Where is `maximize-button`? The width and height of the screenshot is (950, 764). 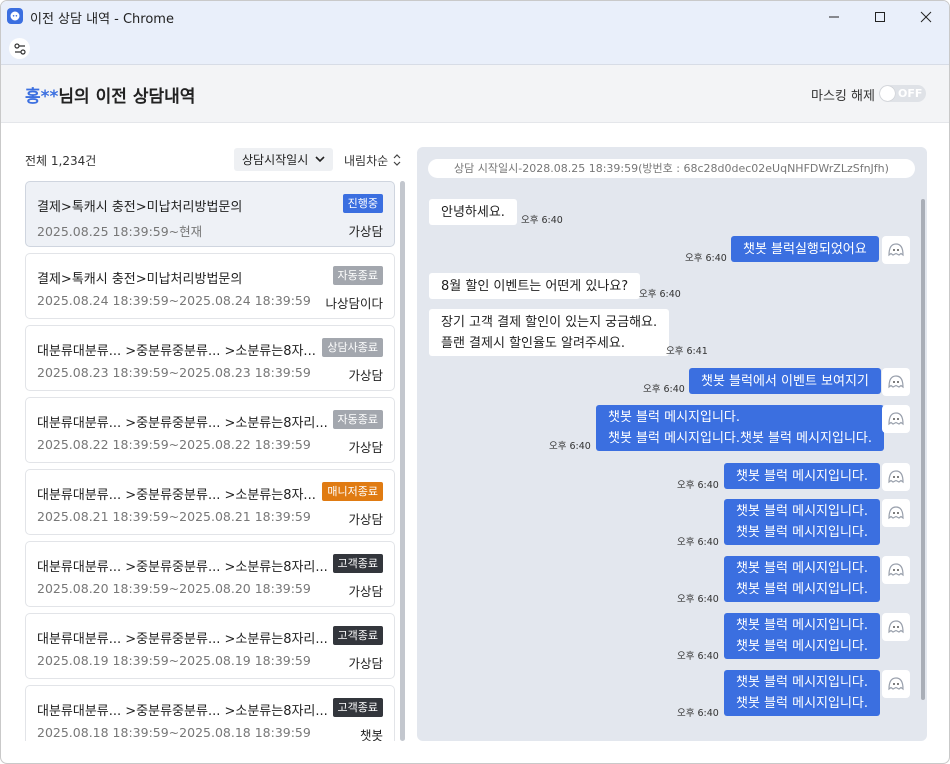
maximize-button is located at coordinates (880, 16).